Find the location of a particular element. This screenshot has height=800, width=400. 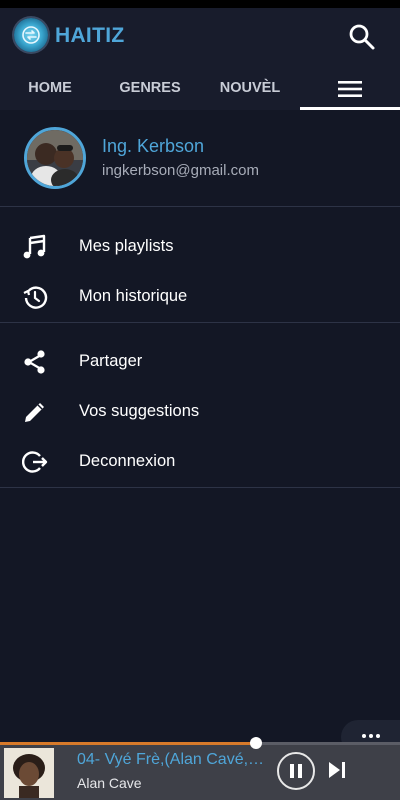

user-name: Ing. Kerbson is located at coordinates (153, 146).